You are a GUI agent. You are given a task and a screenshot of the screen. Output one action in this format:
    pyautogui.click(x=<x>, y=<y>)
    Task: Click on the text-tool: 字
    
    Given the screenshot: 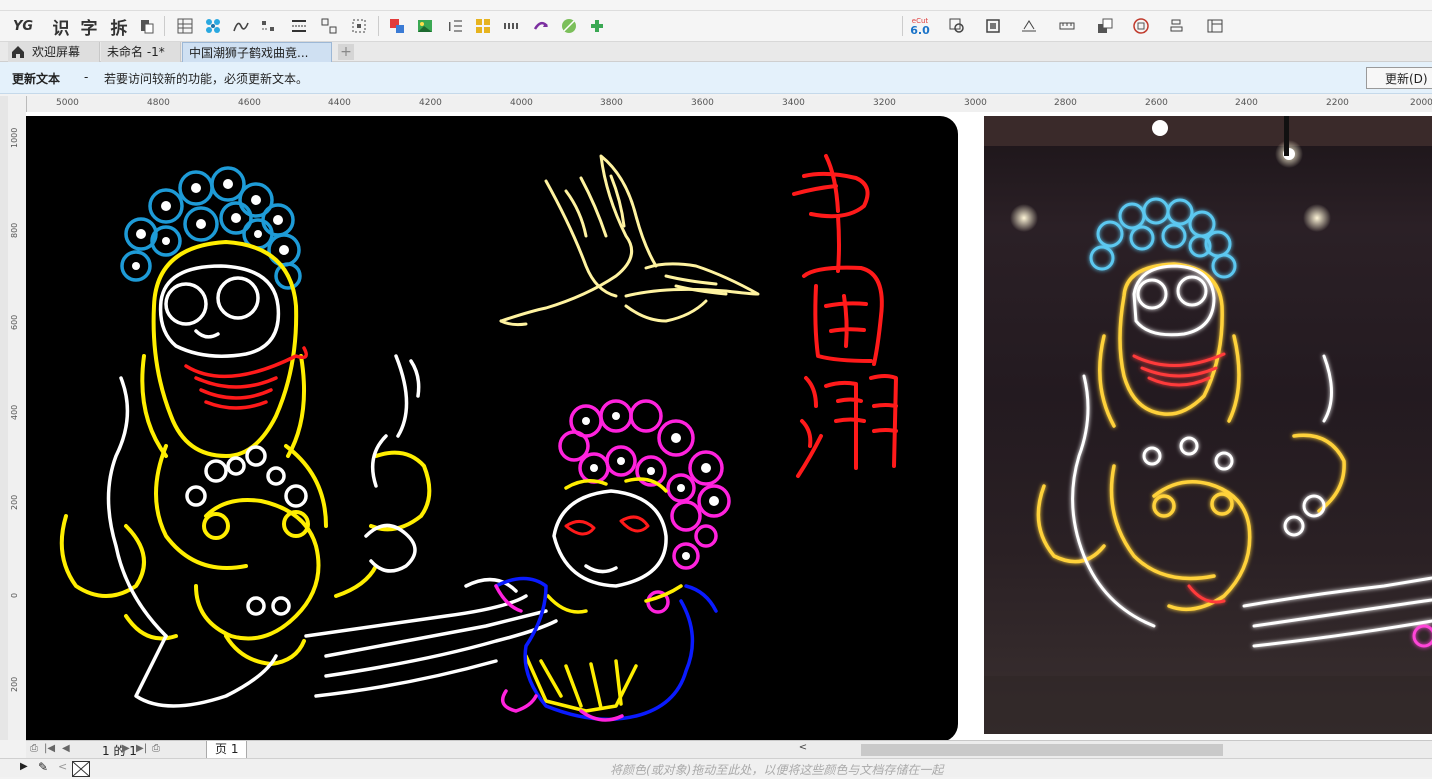 What is the action you would take?
    pyautogui.click(x=89, y=27)
    